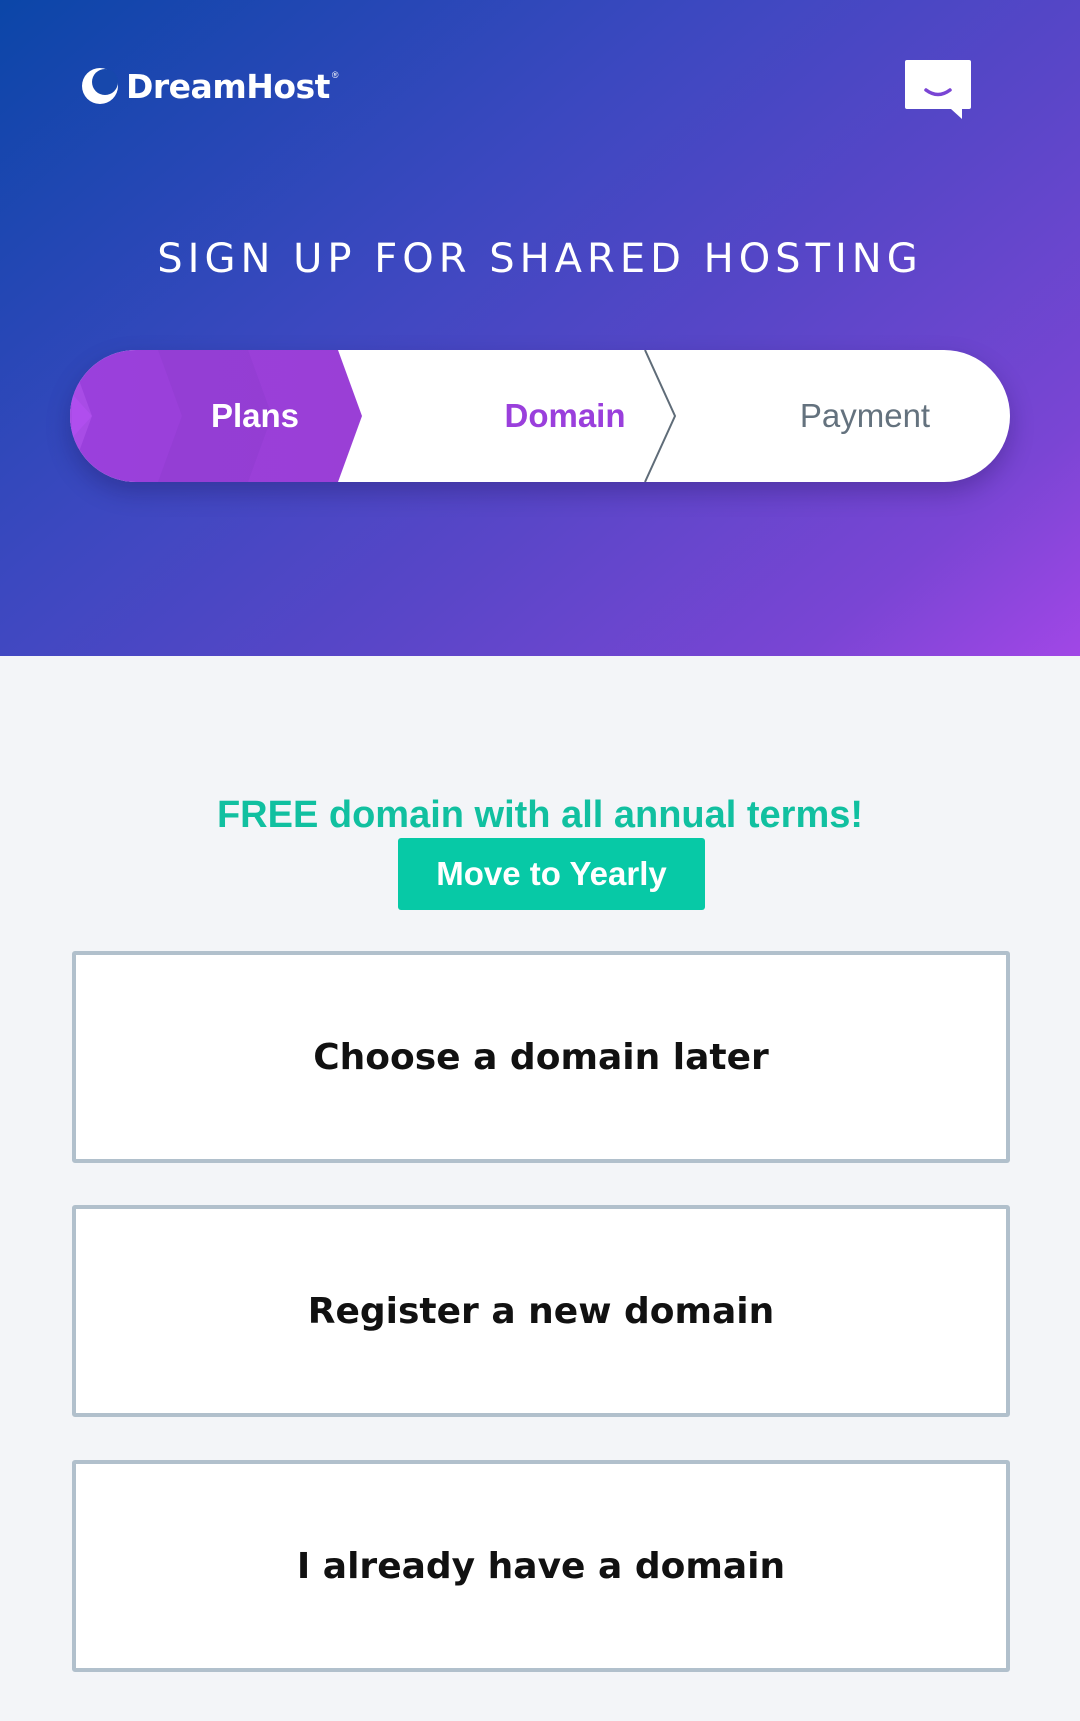 The height and width of the screenshot is (1721, 1080). I want to click on option-label: Choose a domain later, so click(541, 1057).